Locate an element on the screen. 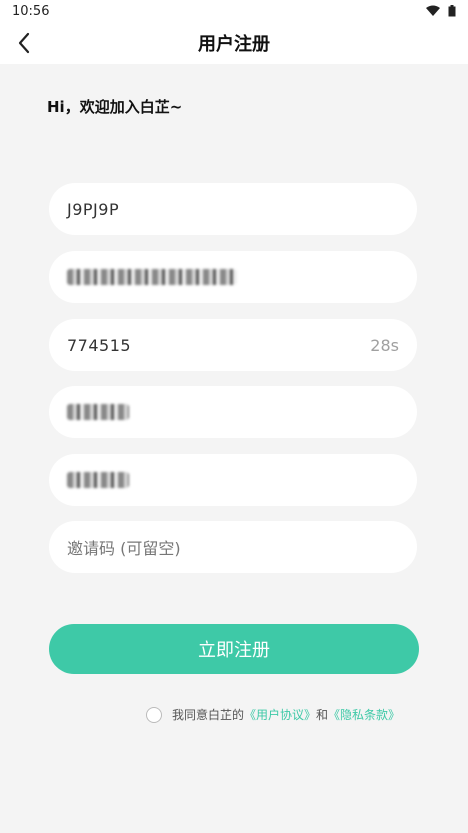 Image resolution: width=468 pixels, height=833 pixels. privacy-policy-link: 《隐私条款》 is located at coordinates (364, 714).